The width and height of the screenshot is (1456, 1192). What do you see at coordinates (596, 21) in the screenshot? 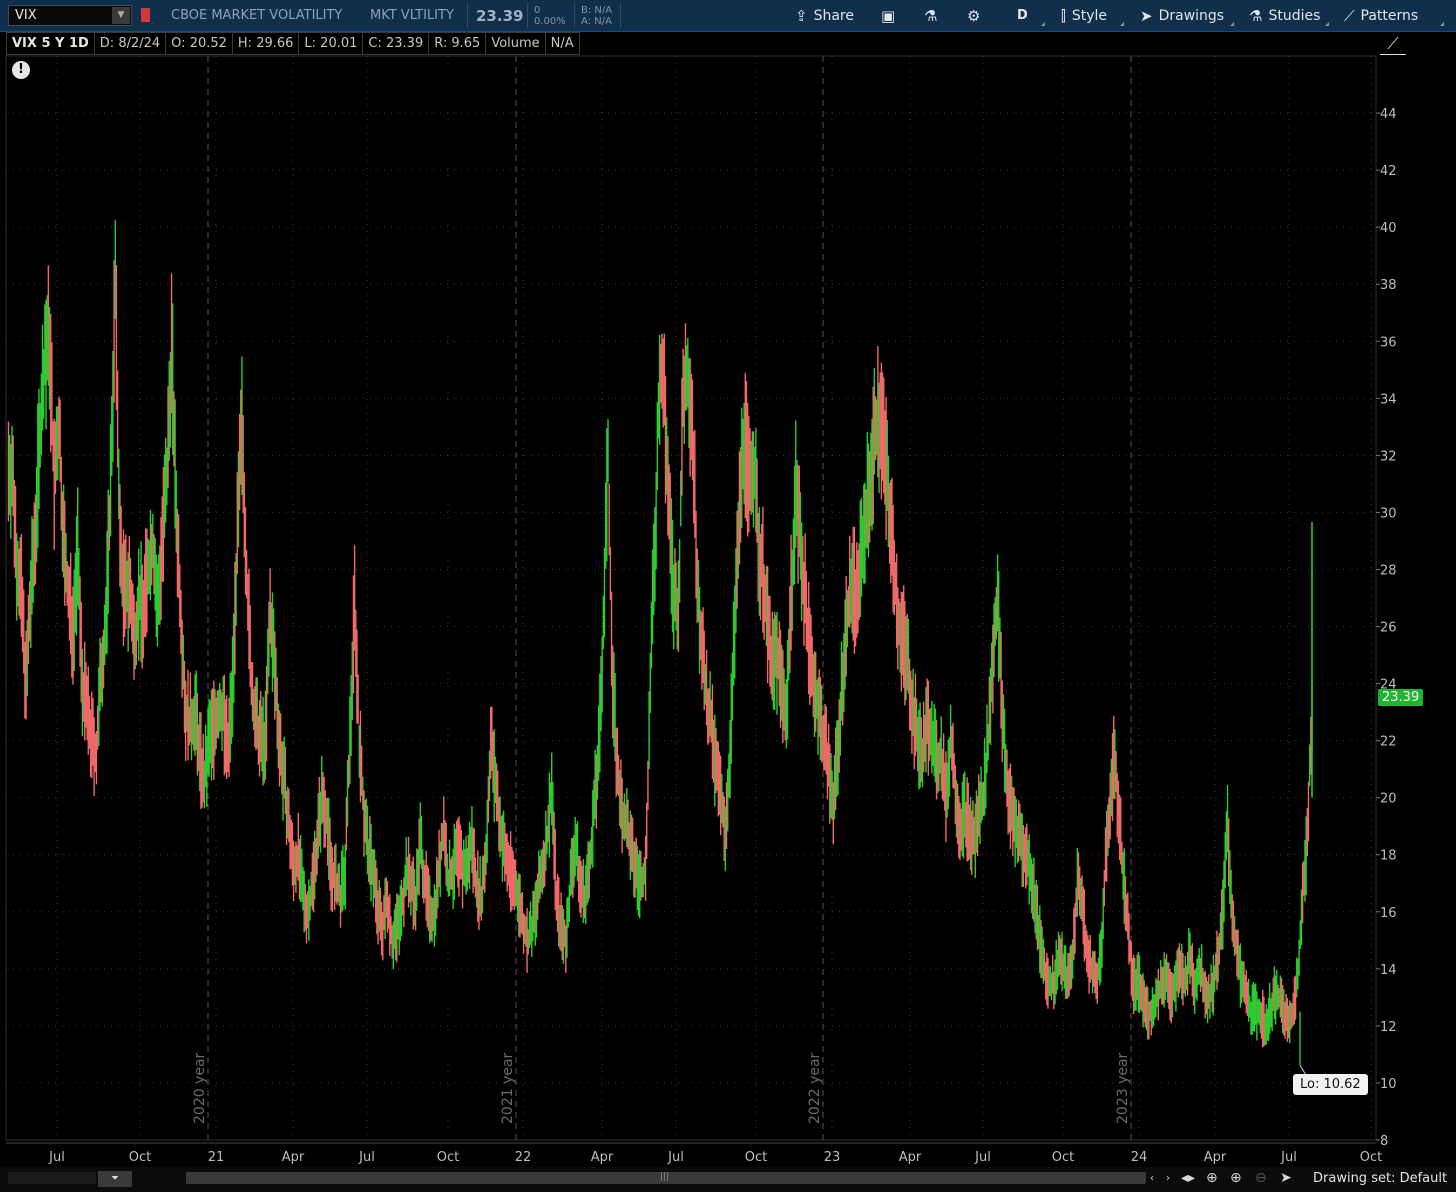
I see `ask: A: N/A` at bounding box center [596, 21].